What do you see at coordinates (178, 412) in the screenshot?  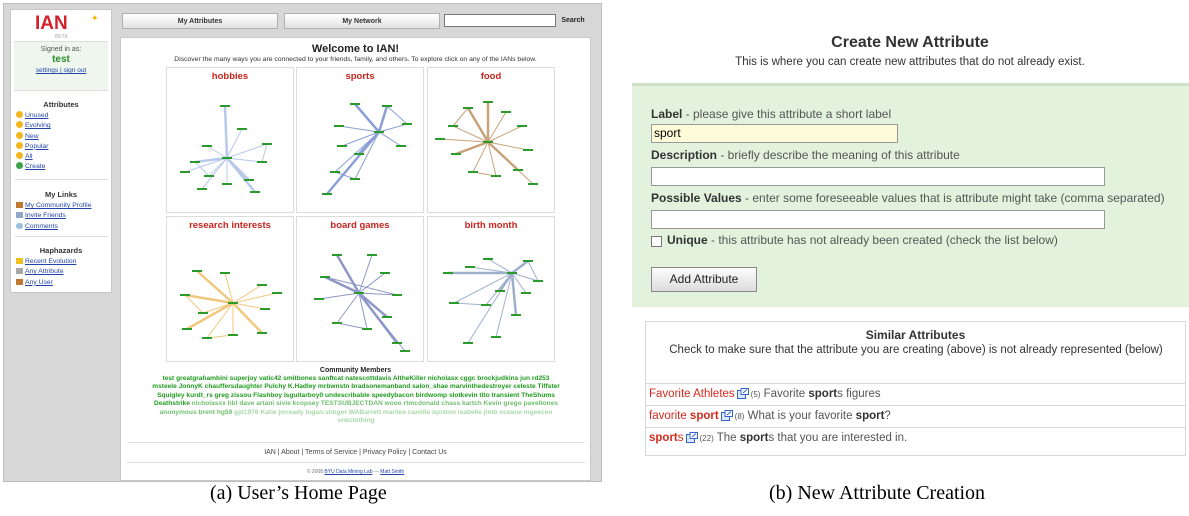 I see `member-link: anonymous` at bounding box center [178, 412].